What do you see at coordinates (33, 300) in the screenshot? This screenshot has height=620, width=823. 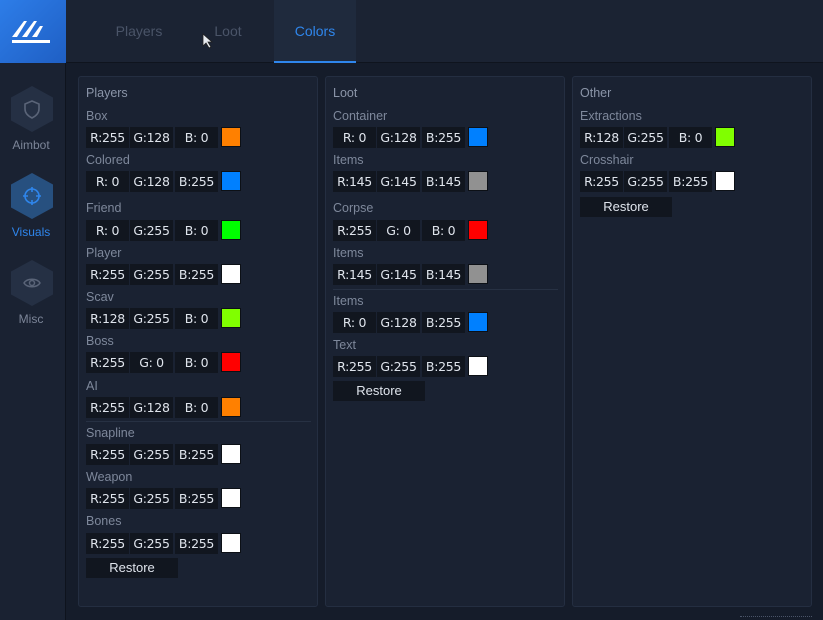 I see `sidebar-item-misc: Misc` at bounding box center [33, 300].